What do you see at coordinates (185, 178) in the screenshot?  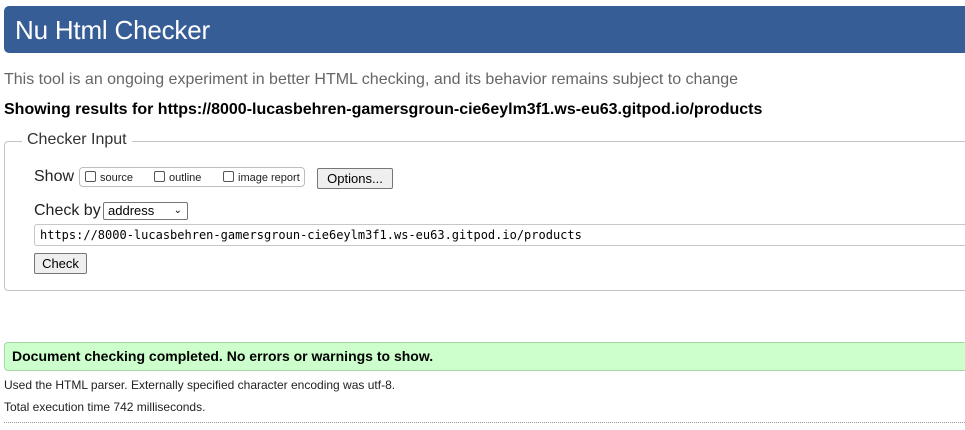 I see `outline-checkbox-label: outline` at bounding box center [185, 178].